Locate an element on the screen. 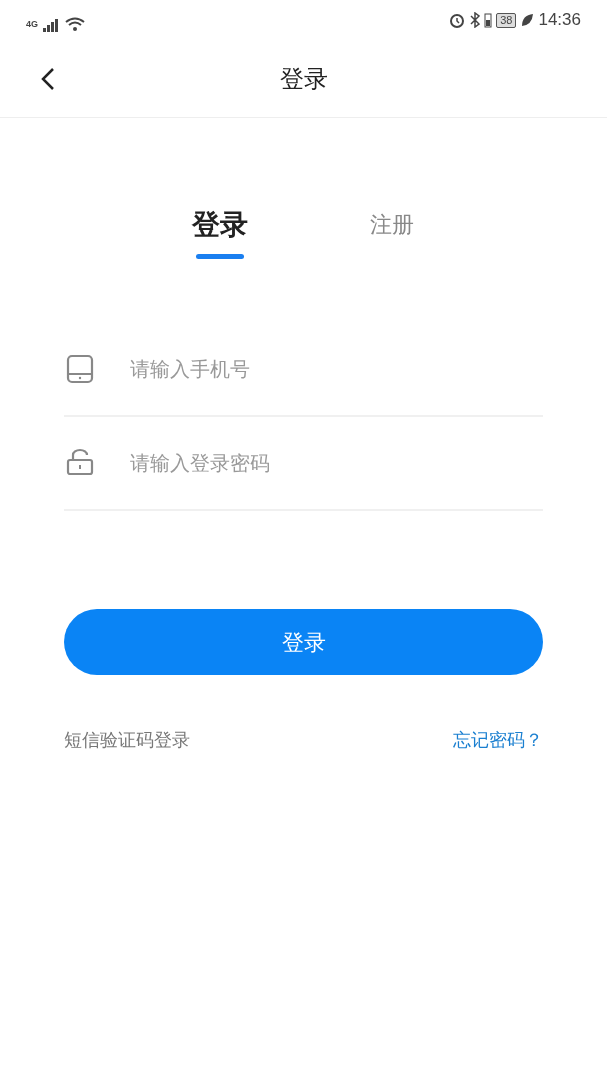 This screenshot has width=607, height=1080. clock-time: 14:36 is located at coordinates (559, 20).